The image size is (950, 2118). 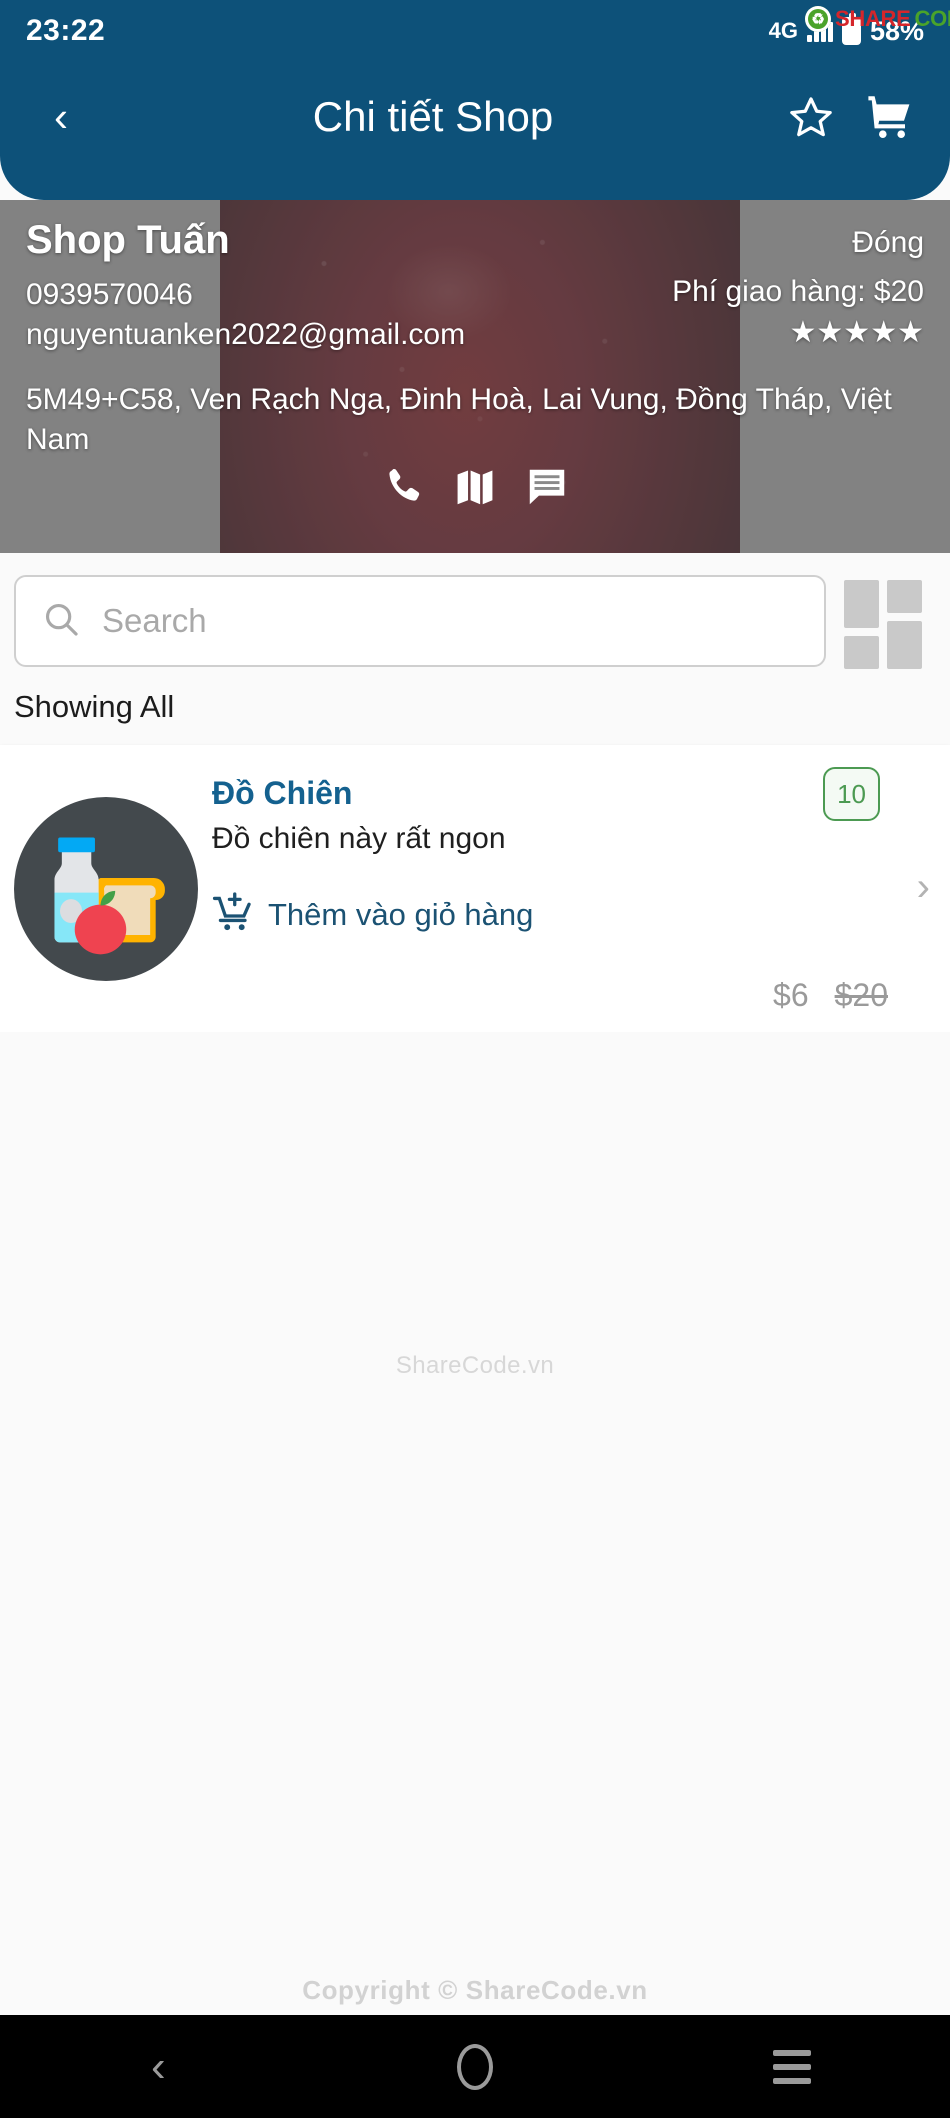 What do you see at coordinates (888, 242) in the screenshot?
I see `shop-status-badge: Đóng` at bounding box center [888, 242].